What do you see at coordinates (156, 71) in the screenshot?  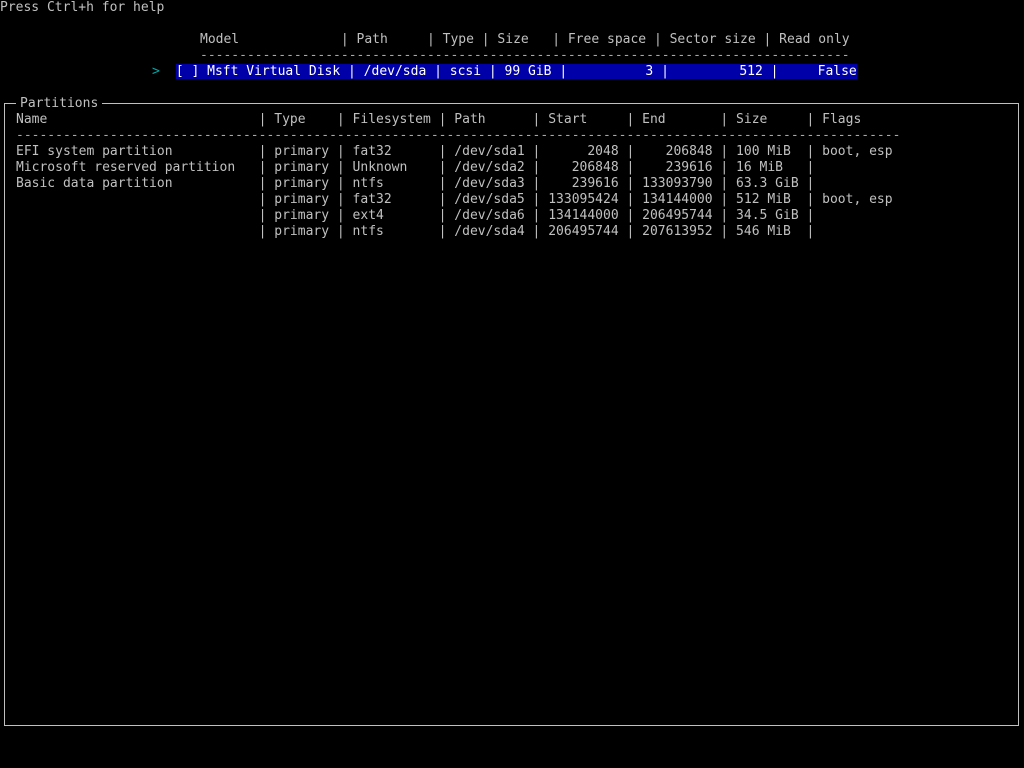 I see `cursor-icon: >` at bounding box center [156, 71].